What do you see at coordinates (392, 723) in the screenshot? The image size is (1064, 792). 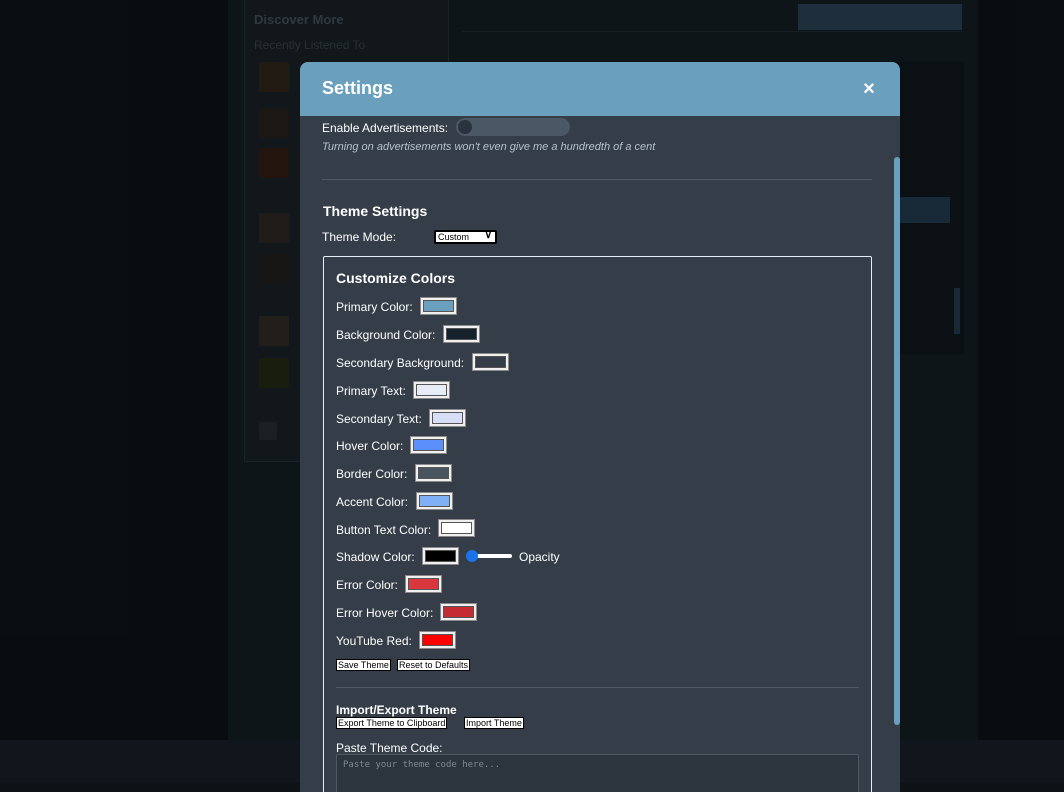 I see `export-theme-button: Export Theme to Clipboard` at bounding box center [392, 723].